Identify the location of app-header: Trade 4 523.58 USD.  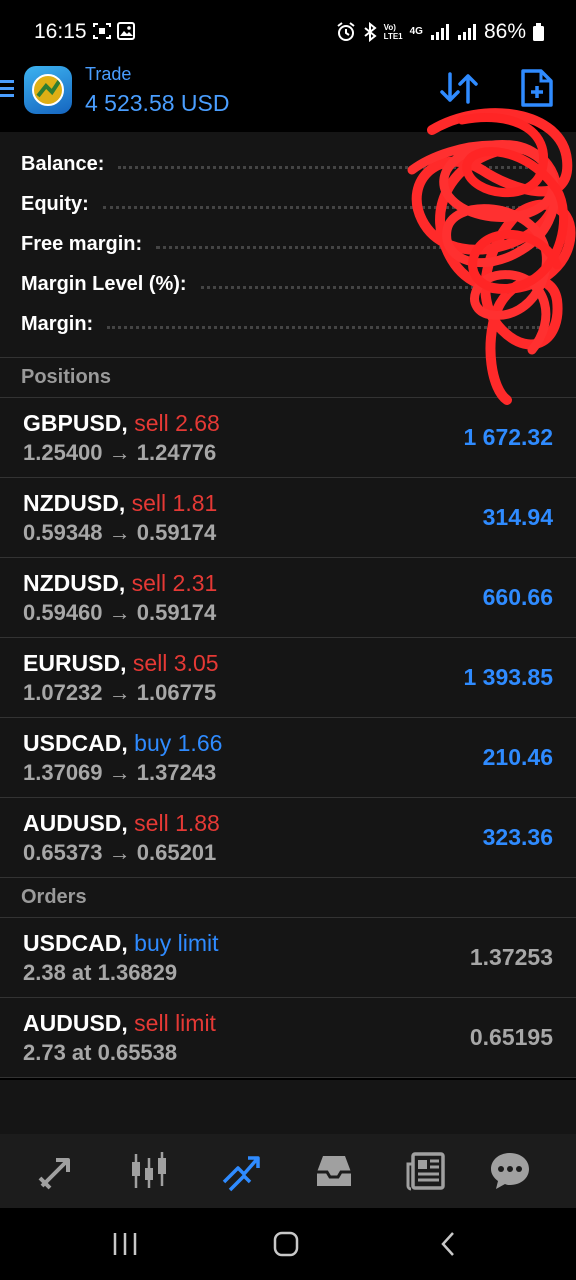
(288, 98).